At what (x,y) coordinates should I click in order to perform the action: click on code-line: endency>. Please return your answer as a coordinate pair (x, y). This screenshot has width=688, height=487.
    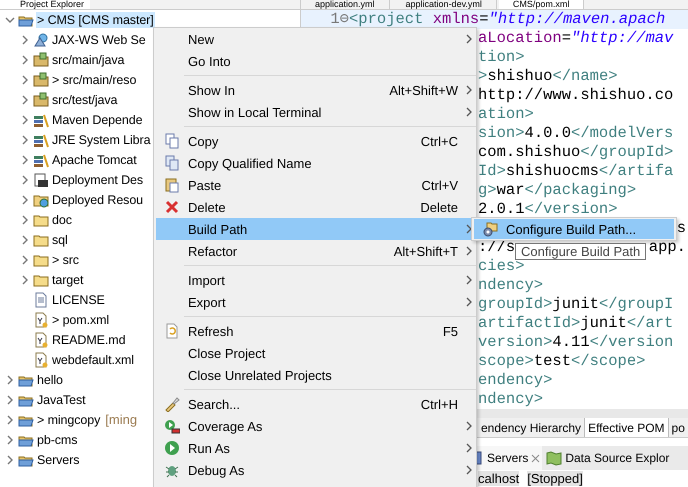
    Looking at the image, I should click on (515, 380).